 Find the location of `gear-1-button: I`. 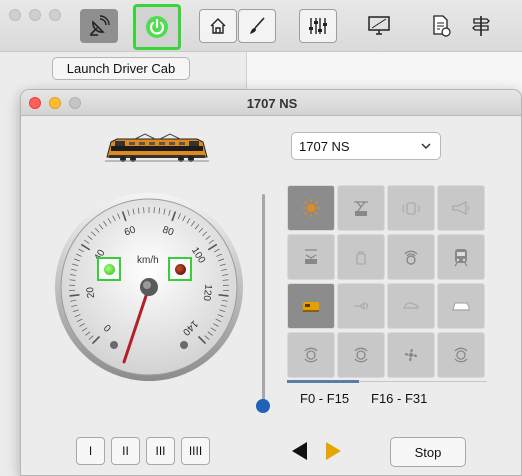

gear-1-button: I is located at coordinates (90, 451).